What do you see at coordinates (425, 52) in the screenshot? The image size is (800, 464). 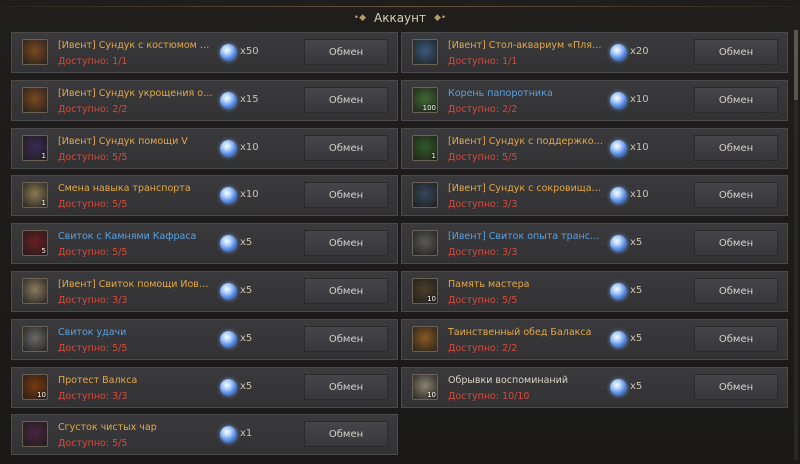 I see `aquarium-icon` at bounding box center [425, 52].